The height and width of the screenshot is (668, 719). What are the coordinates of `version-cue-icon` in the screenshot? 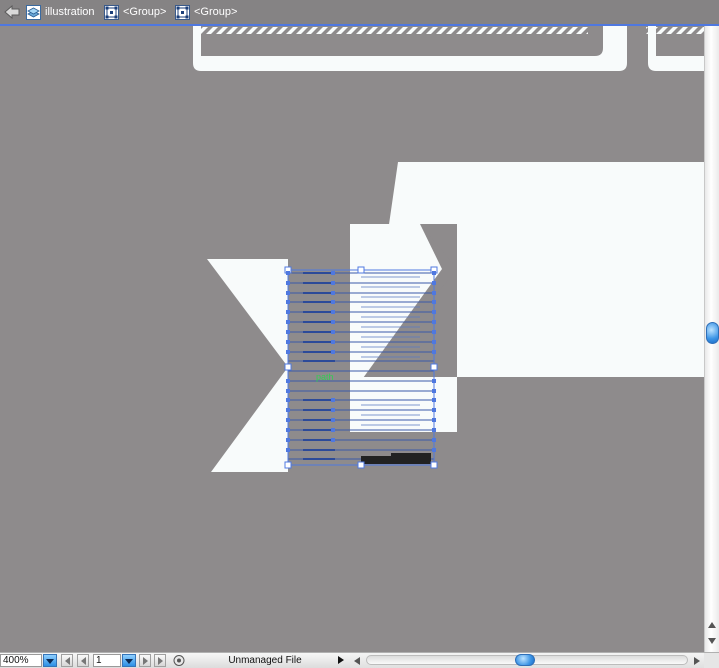 It's located at (179, 660).